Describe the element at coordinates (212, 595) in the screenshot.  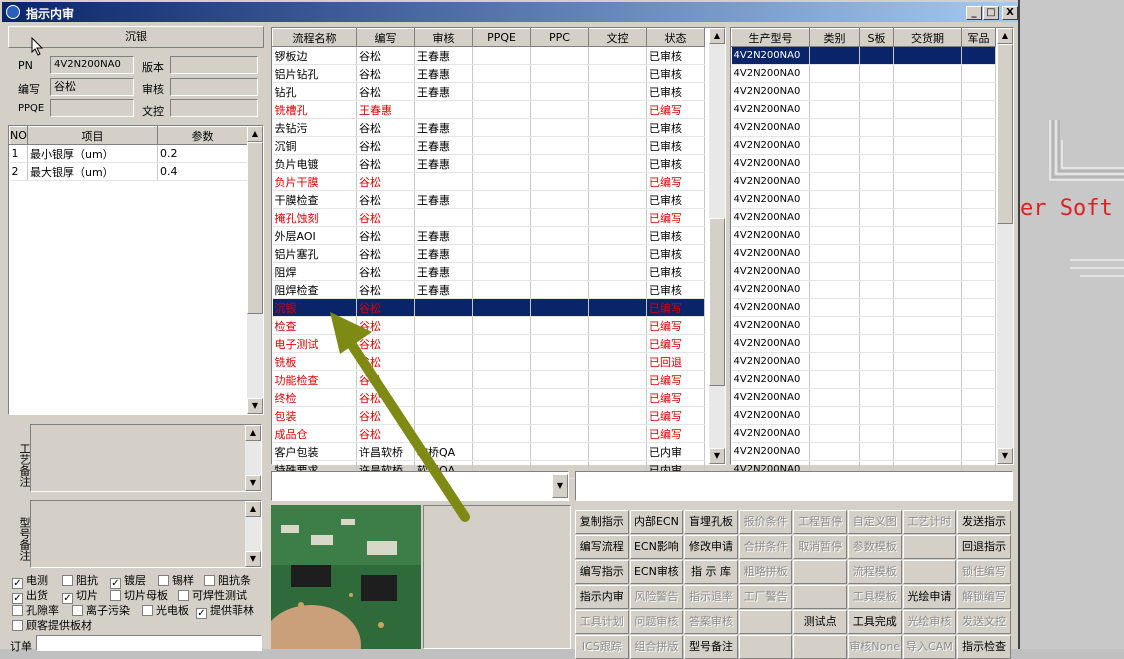
I see `checkbox-8: 可焊性测试` at that location.